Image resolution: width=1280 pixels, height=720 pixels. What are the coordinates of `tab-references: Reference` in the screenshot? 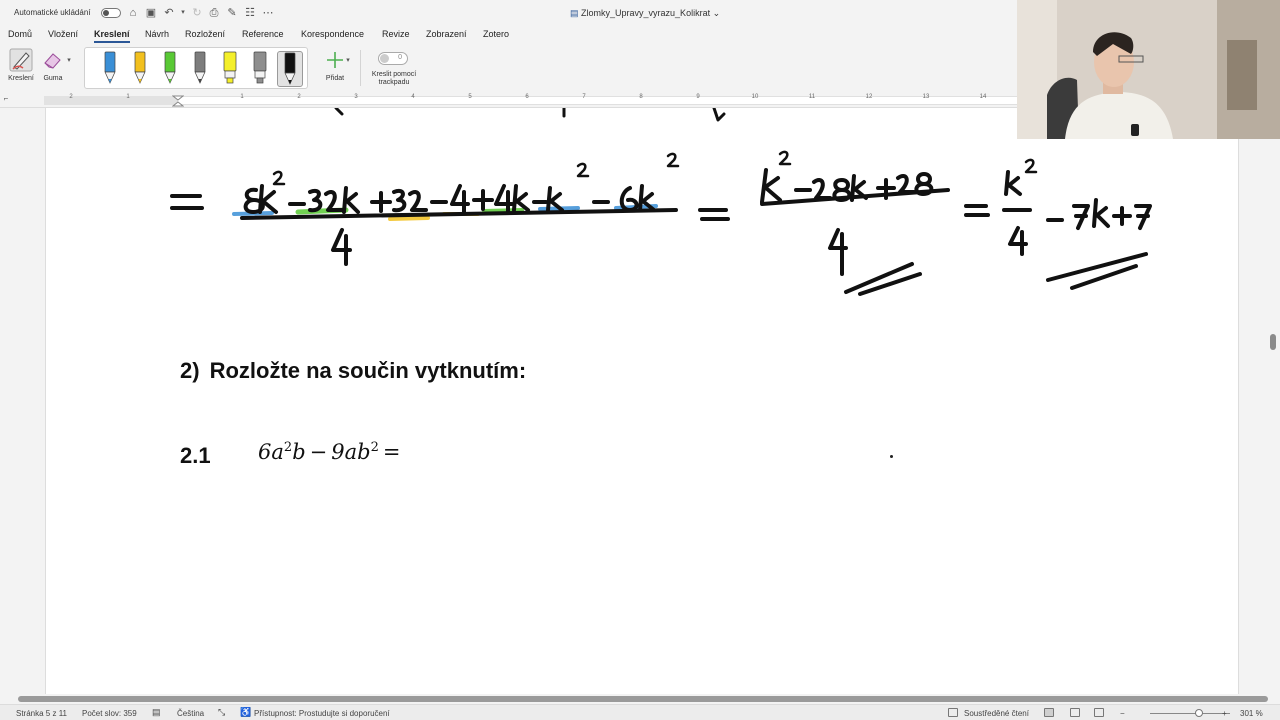 It's located at (263, 34).